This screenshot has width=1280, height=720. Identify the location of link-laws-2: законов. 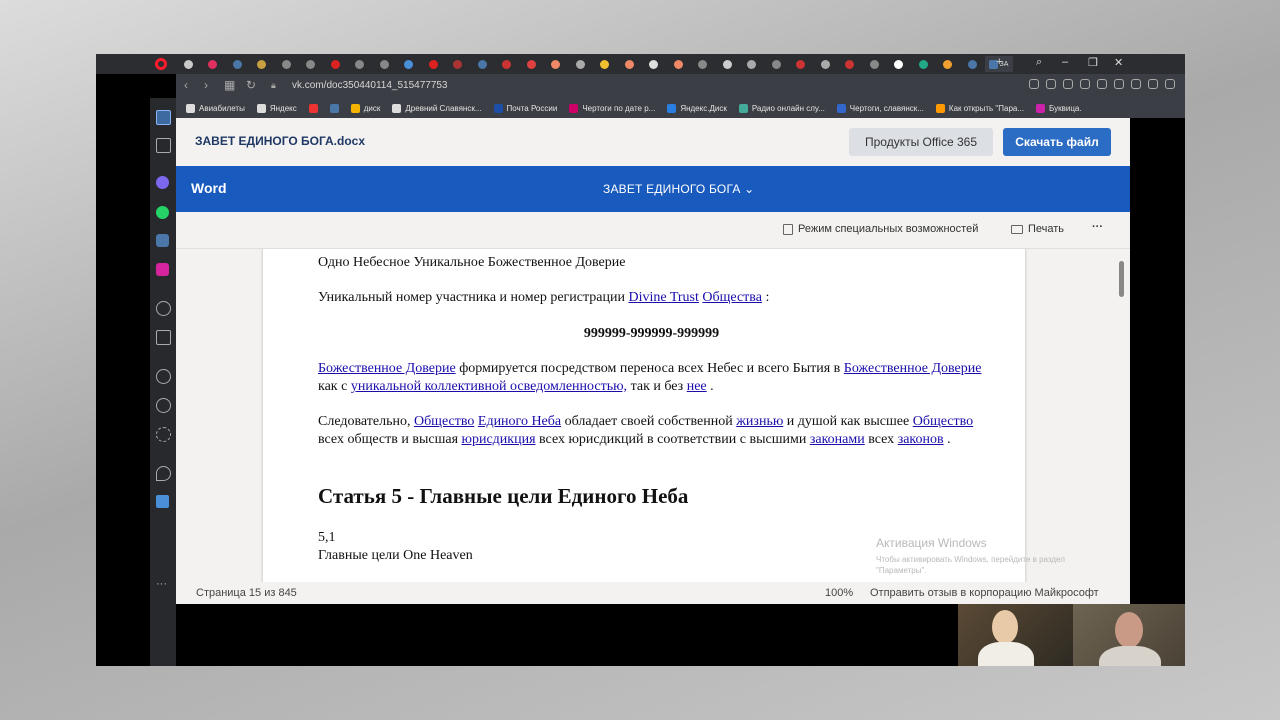
(921, 439).